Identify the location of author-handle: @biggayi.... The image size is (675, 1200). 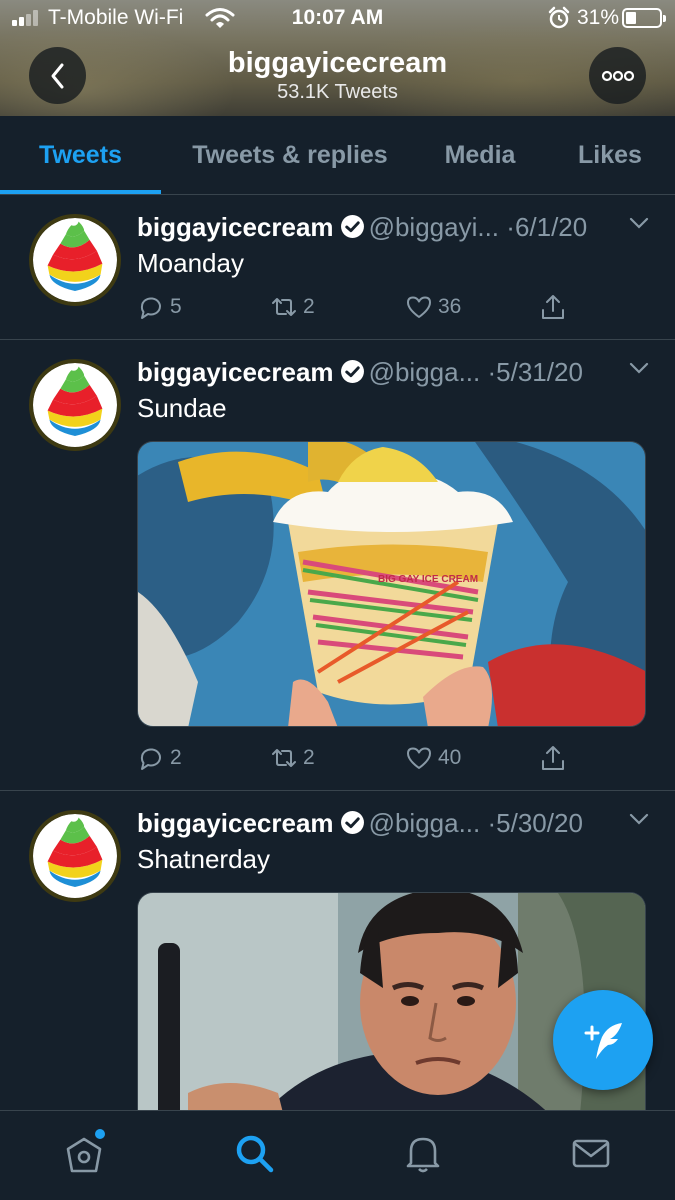
(434, 227).